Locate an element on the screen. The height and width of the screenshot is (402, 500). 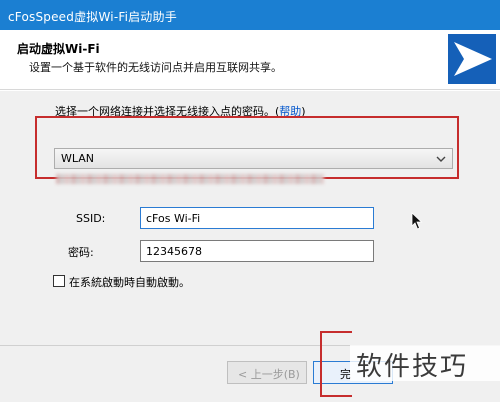
autostart-label: 在系統啟動時自動啟動。 is located at coordinates (129, 282).